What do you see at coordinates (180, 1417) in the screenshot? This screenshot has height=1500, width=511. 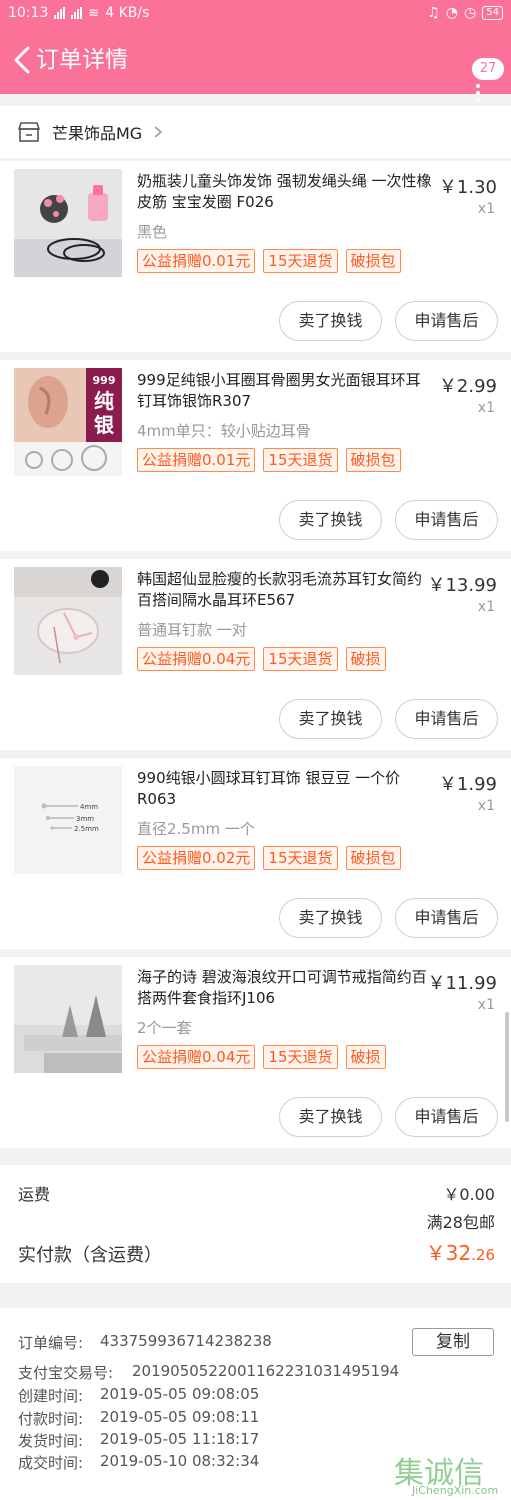 I see `paid-time: 2019-05-05 09:08:11` at bounding box center [180, 1417].